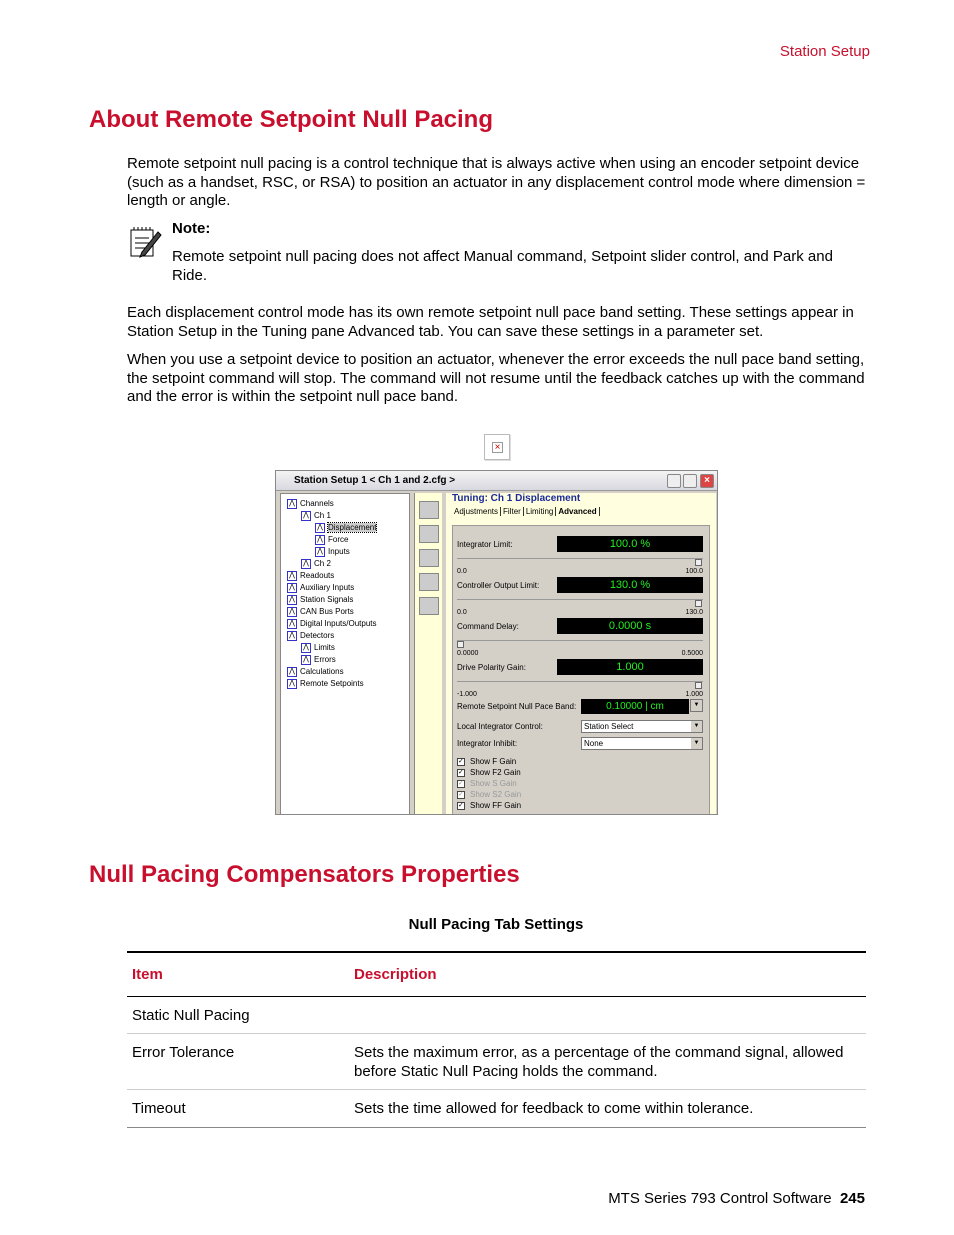 The image size is (954, 1235). What do you see at coordinates (580, 685) in the screenshot?
I see `drive-polarity-gain-slider` at bounding box center [580, 685].